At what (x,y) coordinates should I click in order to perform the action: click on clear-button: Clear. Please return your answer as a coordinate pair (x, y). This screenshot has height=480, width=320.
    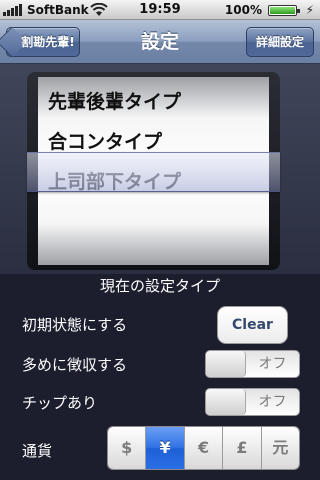
    Looking at the image, I should click on (252, 325).